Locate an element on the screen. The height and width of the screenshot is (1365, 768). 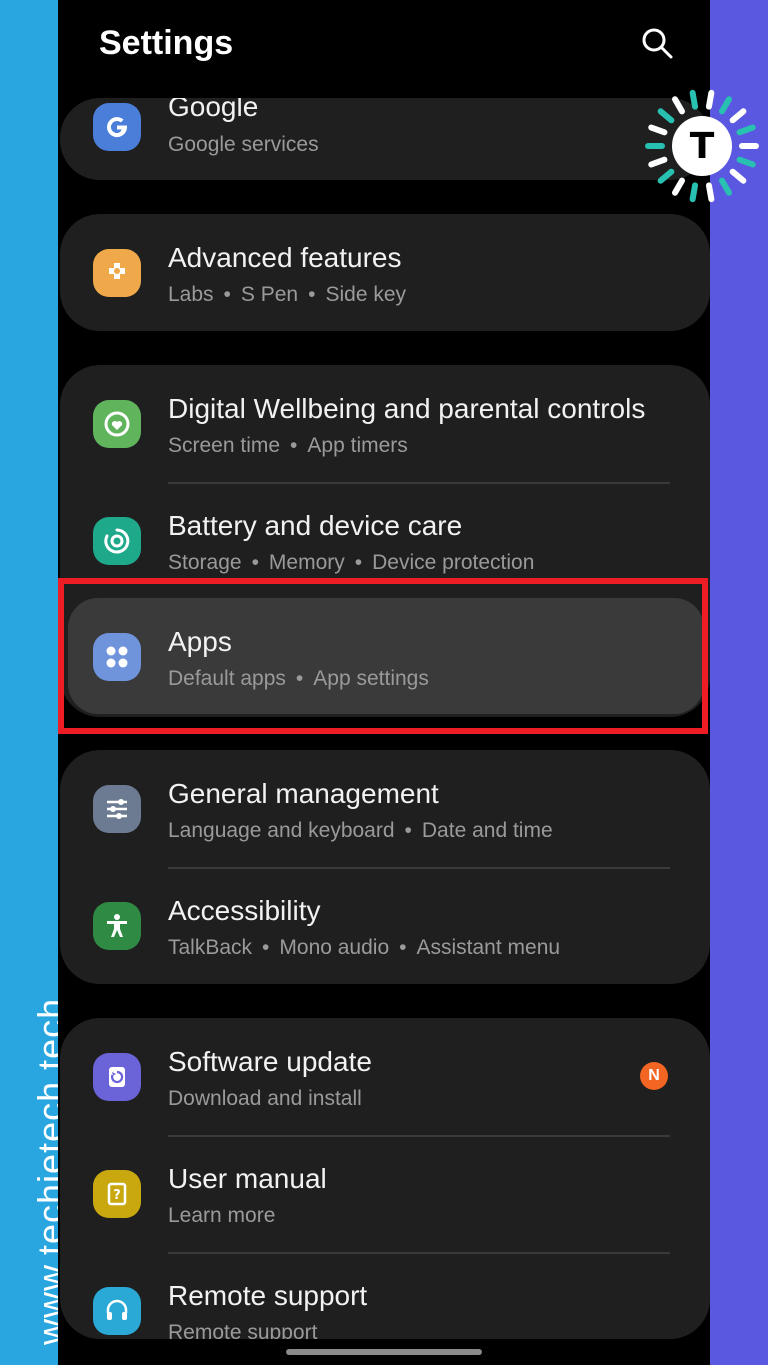
app-header: Settings is located at coordinates (384, 48).